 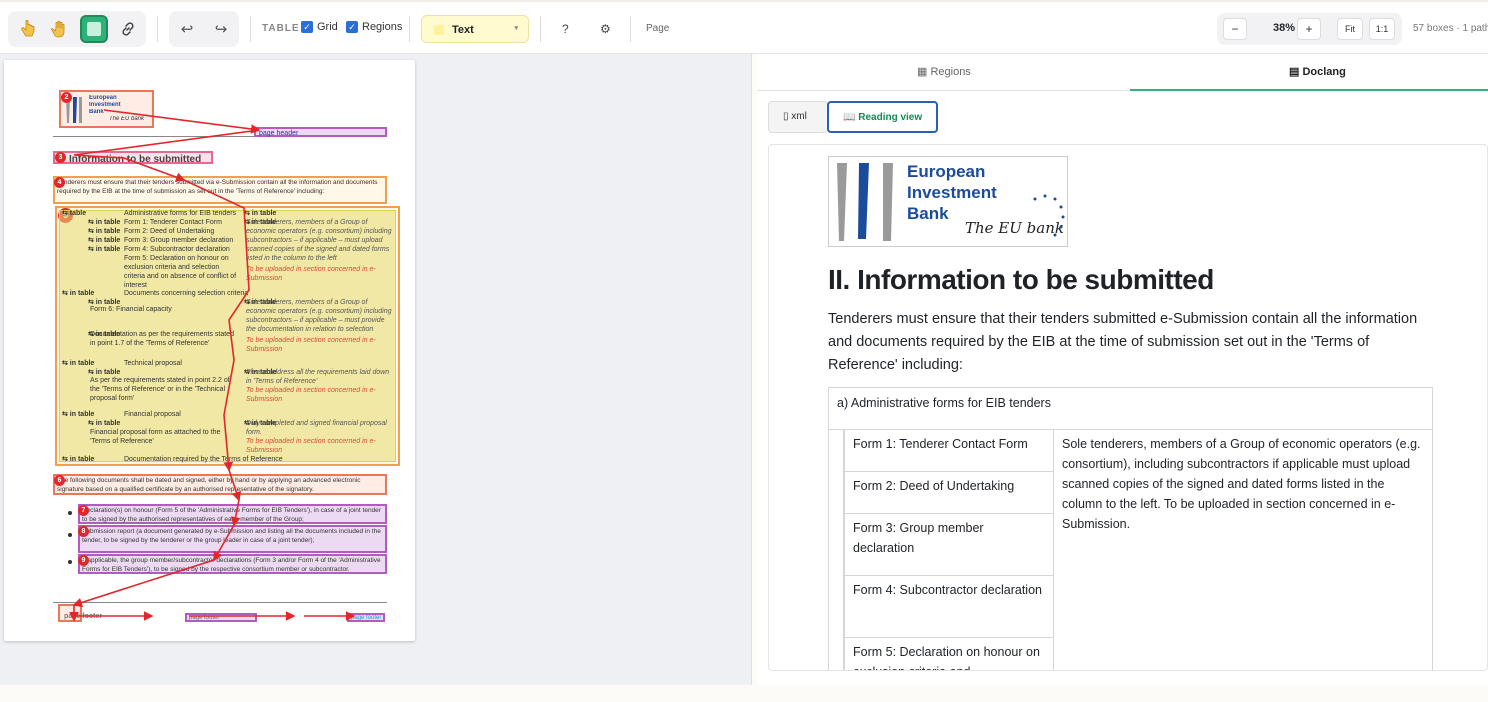 What do you see at coordinates (1122, 72) in the screenshot?
I see `output-tabs: ▦ Regions ▤ Doclang` at bounding box center [1122, 72].